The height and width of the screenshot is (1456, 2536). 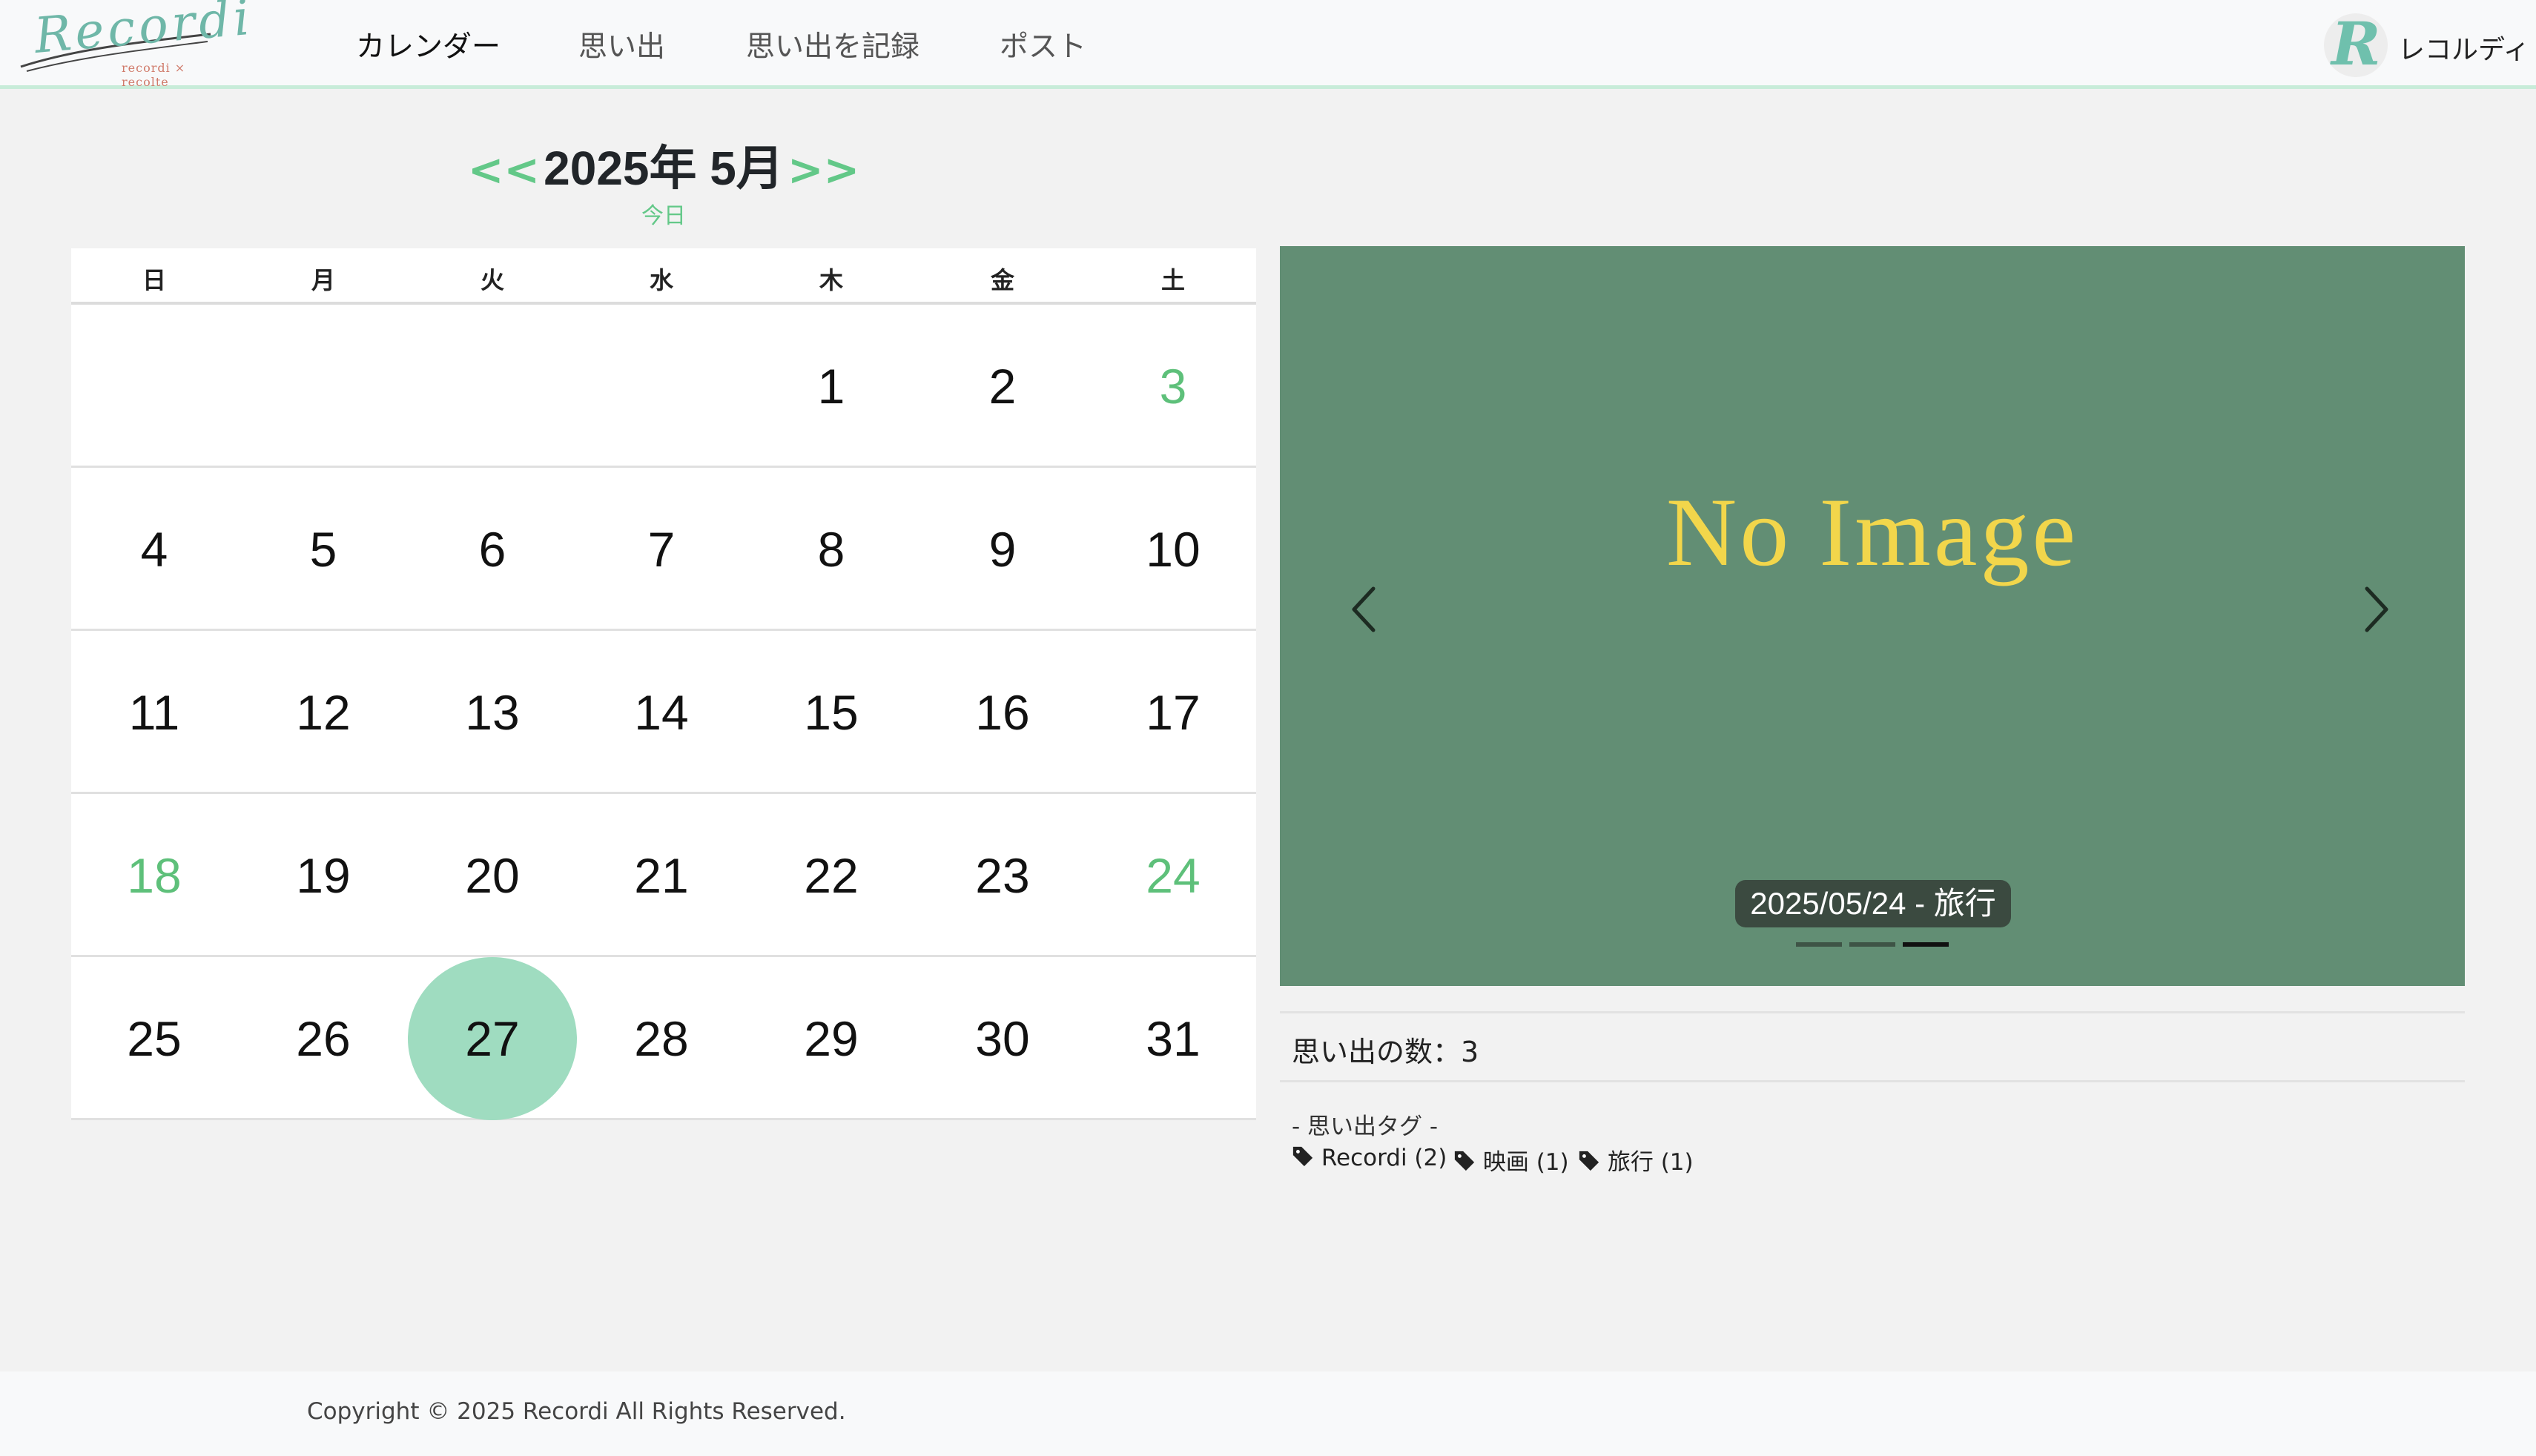 I want to click on calendar-day: 25, so click(x=154, y=1038).